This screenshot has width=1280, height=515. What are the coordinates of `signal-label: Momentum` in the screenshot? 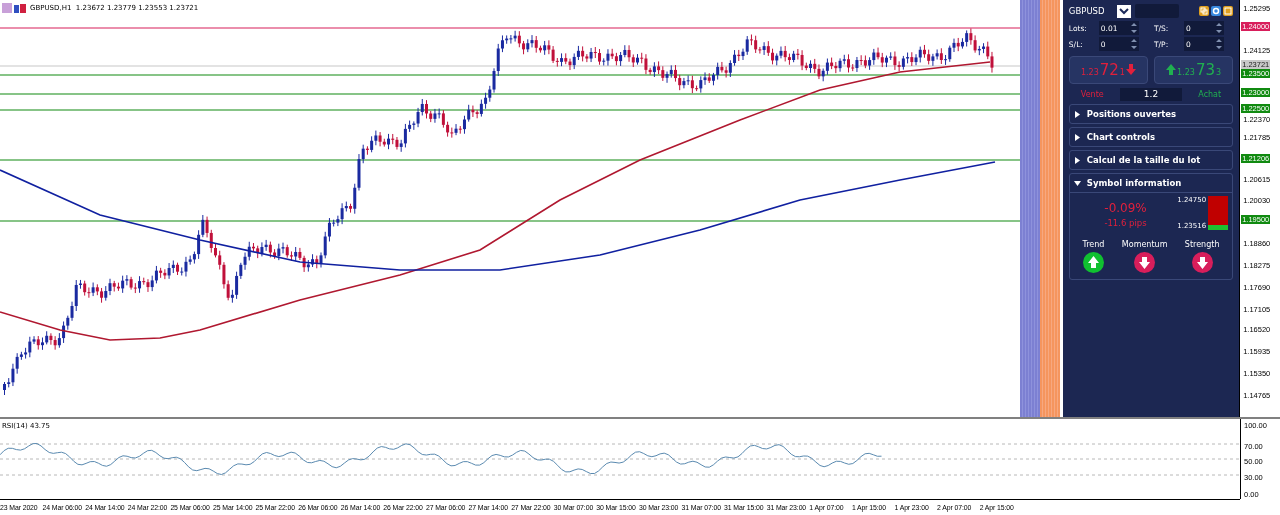 It's located at (1144, 244).